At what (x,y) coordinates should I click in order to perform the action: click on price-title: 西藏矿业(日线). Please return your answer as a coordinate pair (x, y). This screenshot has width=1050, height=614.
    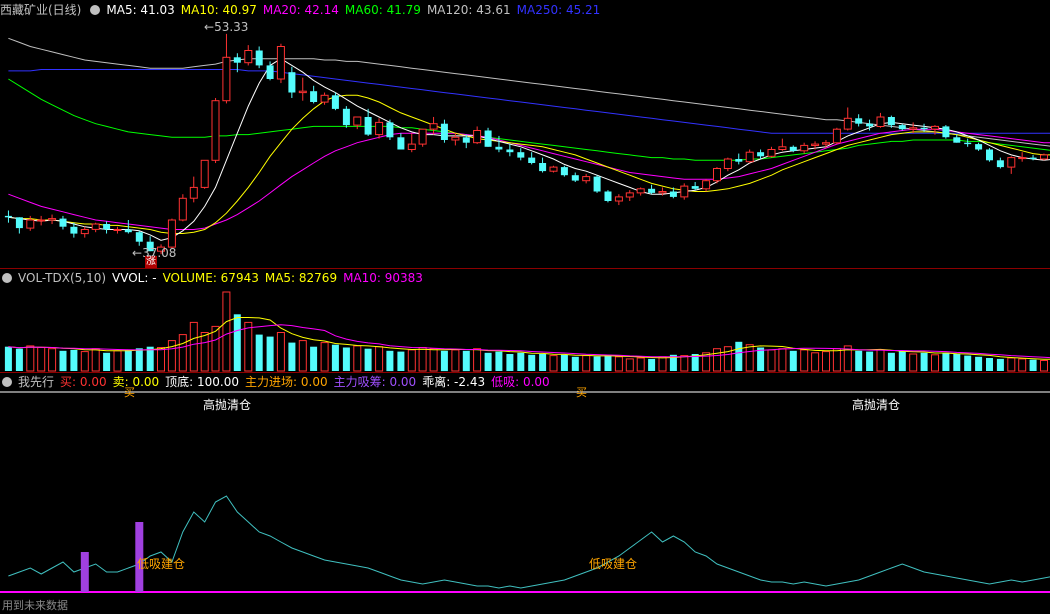
    Looking at the image, I should click on (41, 10).